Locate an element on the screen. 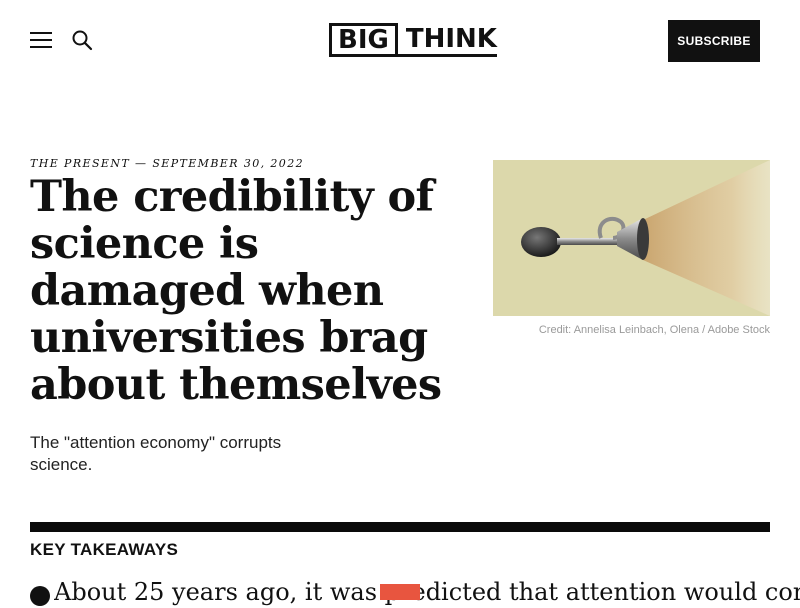  site-logo: BIG THINK is located at coordinates (413, 40).